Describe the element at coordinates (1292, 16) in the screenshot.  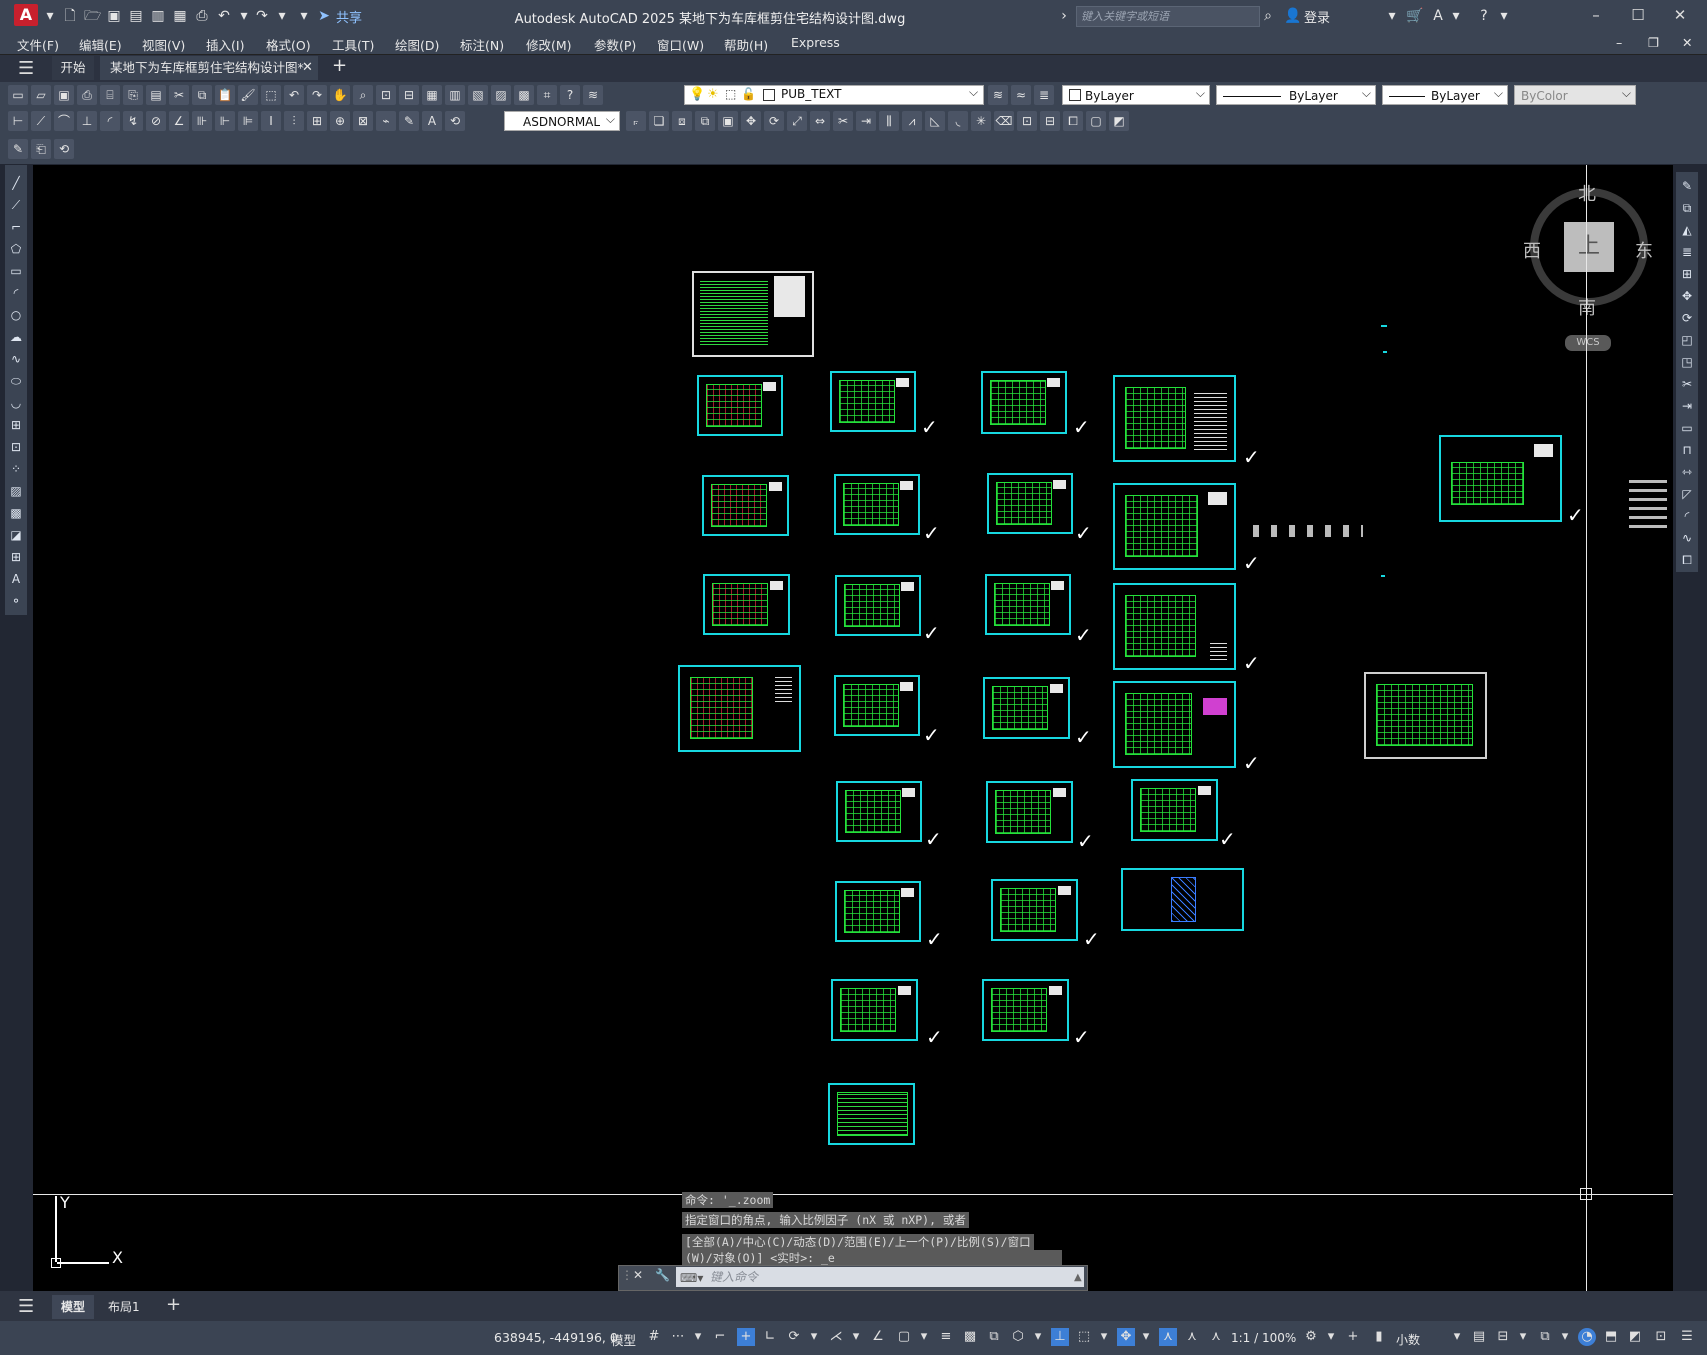
I see `user-icon: 👤` at that location.